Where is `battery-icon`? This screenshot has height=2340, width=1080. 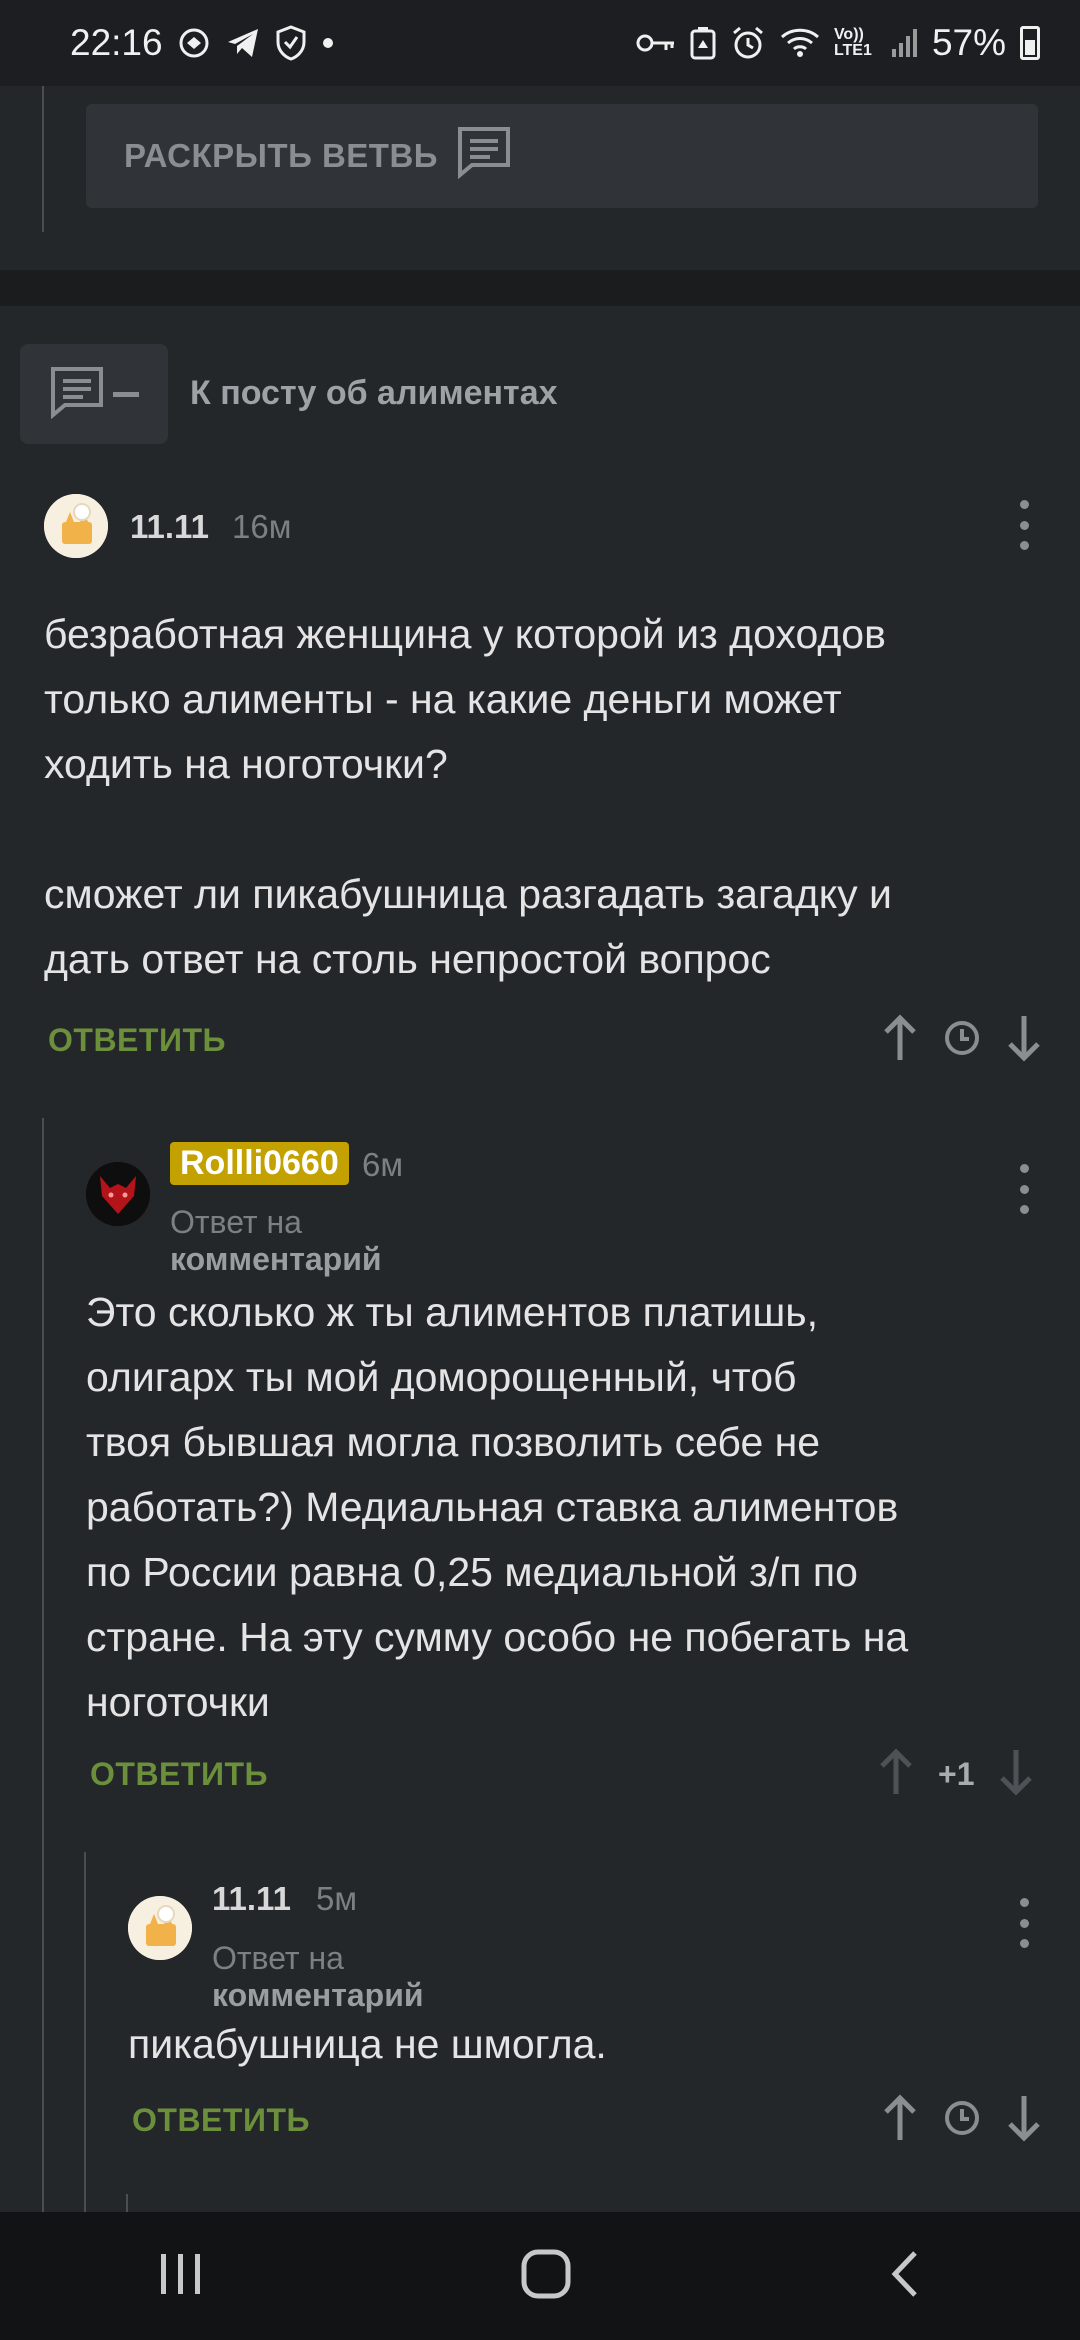 battery-icon is located at coordinates (1030, 43).